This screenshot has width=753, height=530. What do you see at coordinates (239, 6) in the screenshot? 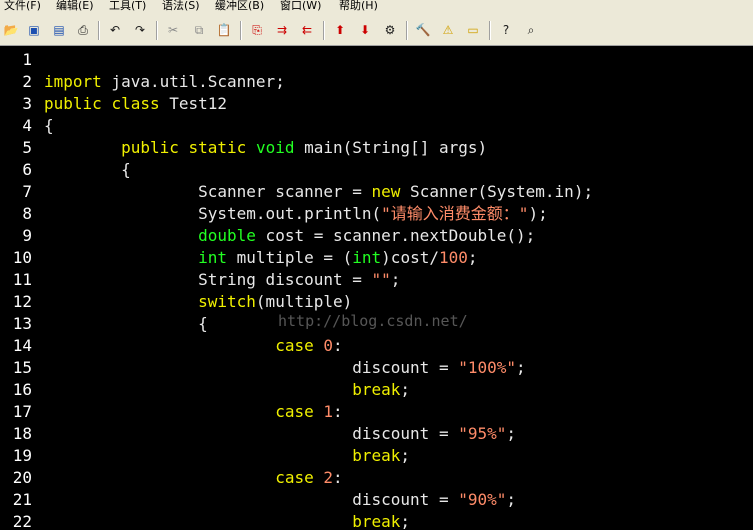
I see `menu-buffers: 缓冲区(B)` at bounding box center [239, 6].